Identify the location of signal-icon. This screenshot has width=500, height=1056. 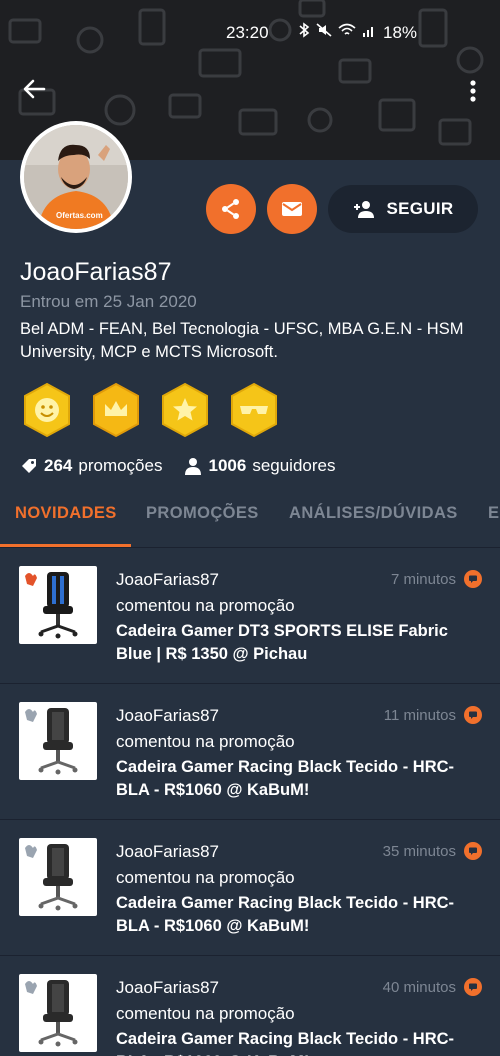
(368, 32).